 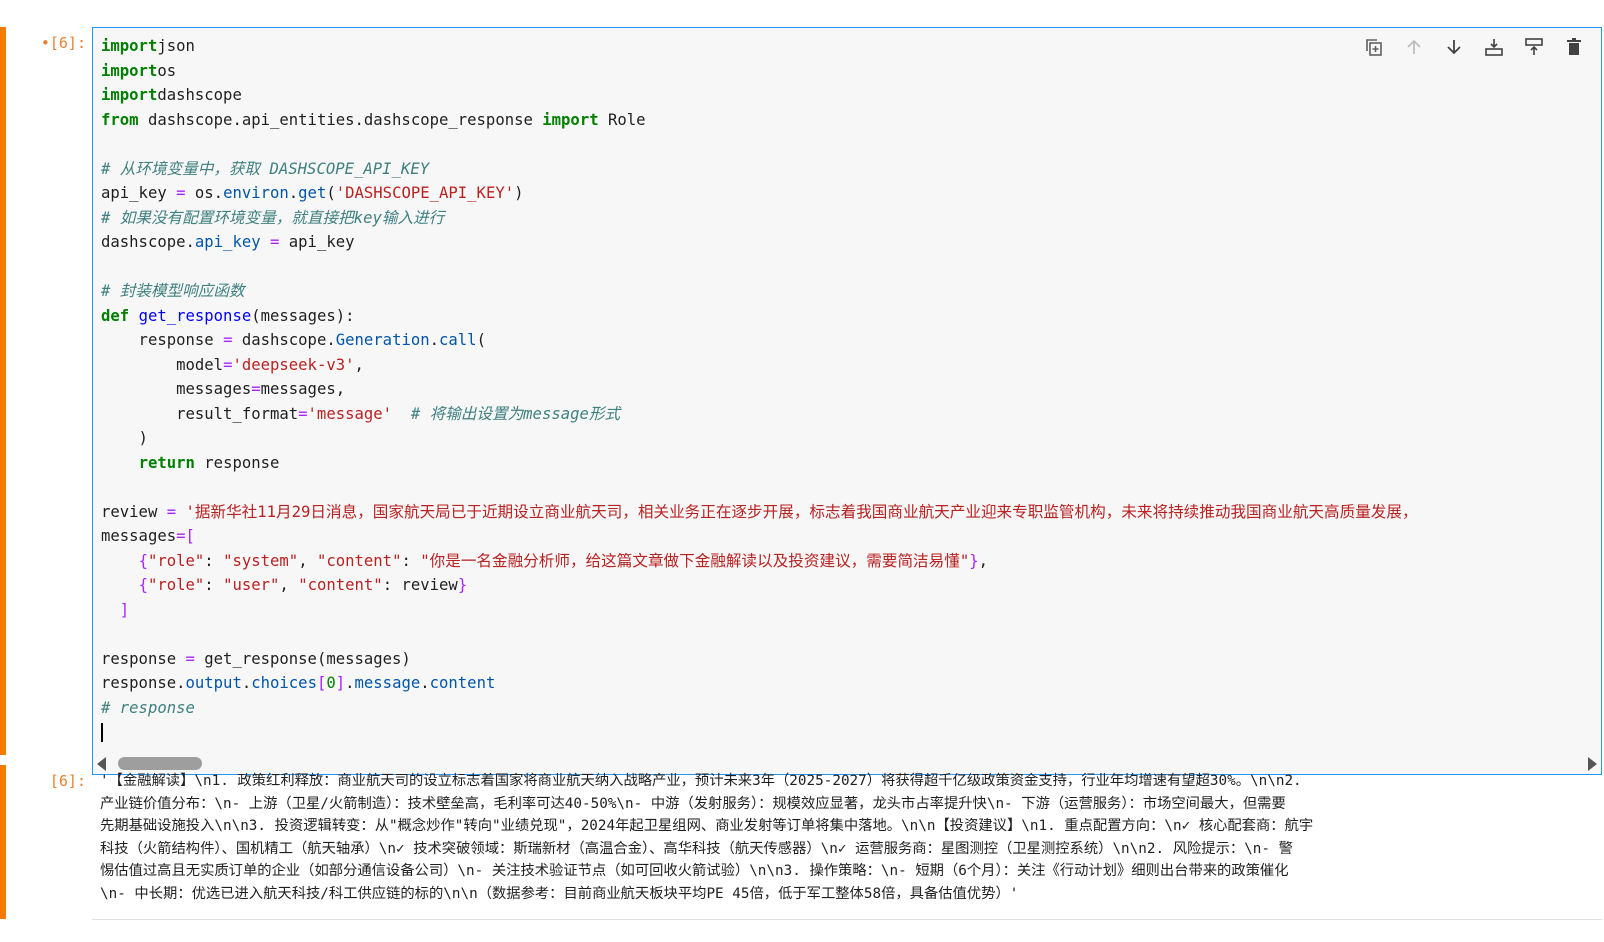 What do you see at coordinates (1414, 47) in the screenshot?
I see `move-up-button` at bounding box center [1414, 47].